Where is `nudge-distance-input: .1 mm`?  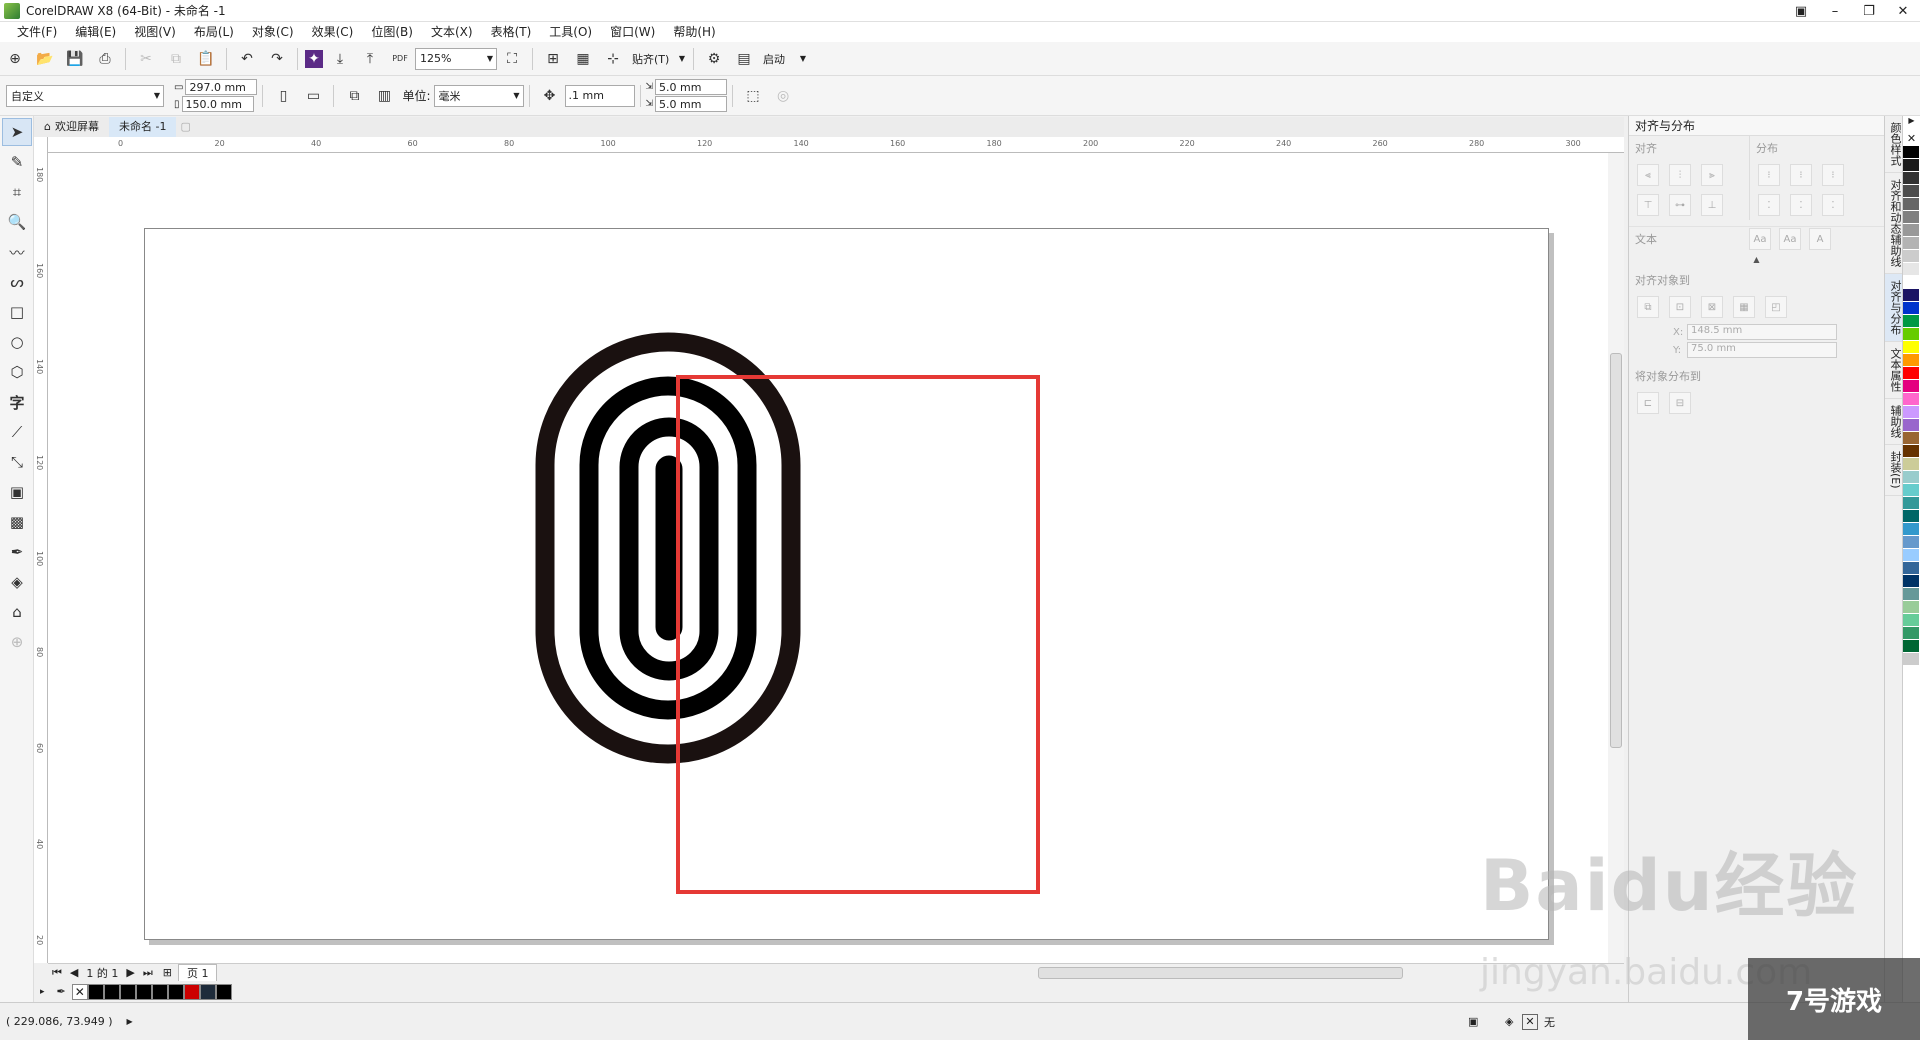
nudge-distance-input: .1 mm is located at coordinates (599, 95).